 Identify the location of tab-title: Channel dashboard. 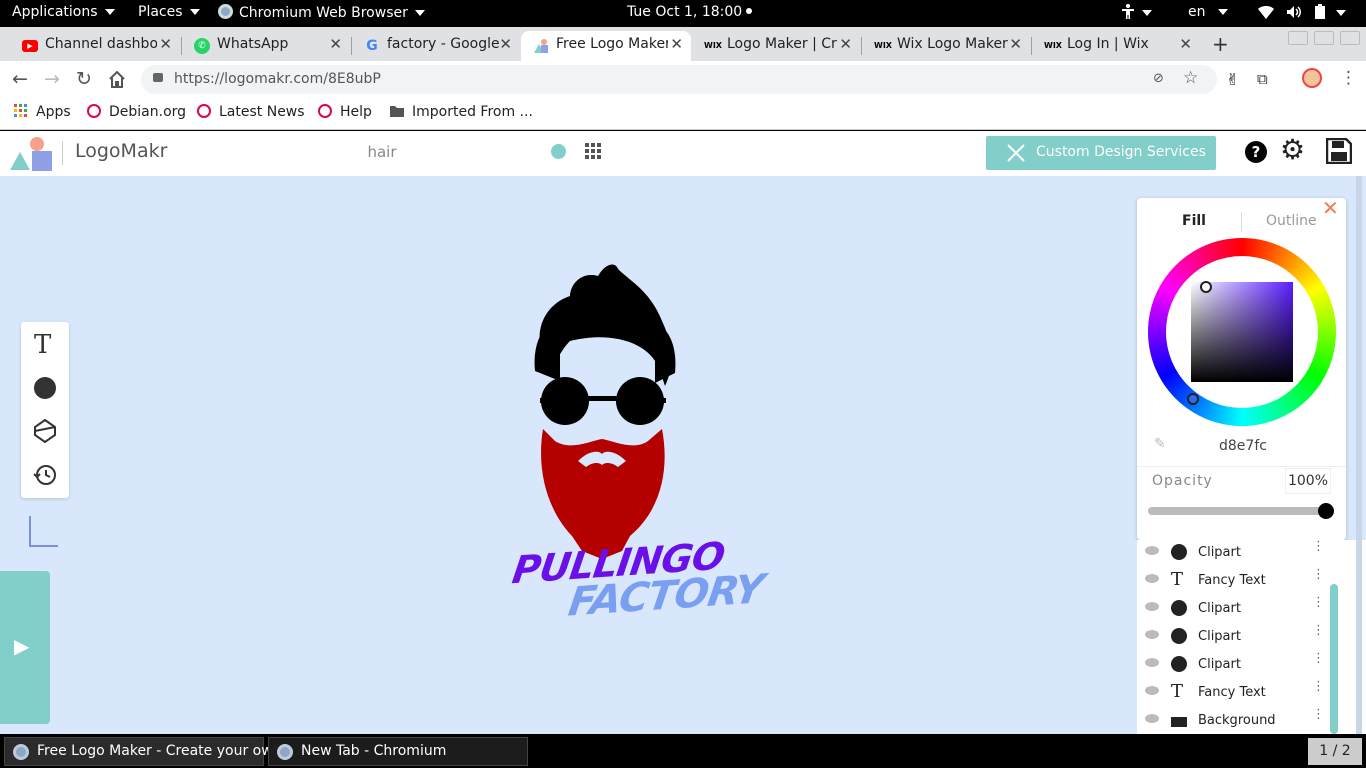
(101, 44).